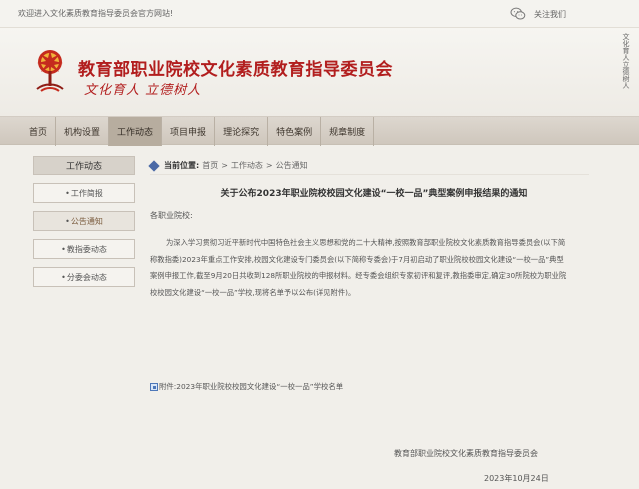 Image resolution: width=639 pixels, height=489 pixels. Describe the element at coordinates (84, 193) in the screenshot. I see `sidebar-item-work-briefing: 工作简报` at that location.